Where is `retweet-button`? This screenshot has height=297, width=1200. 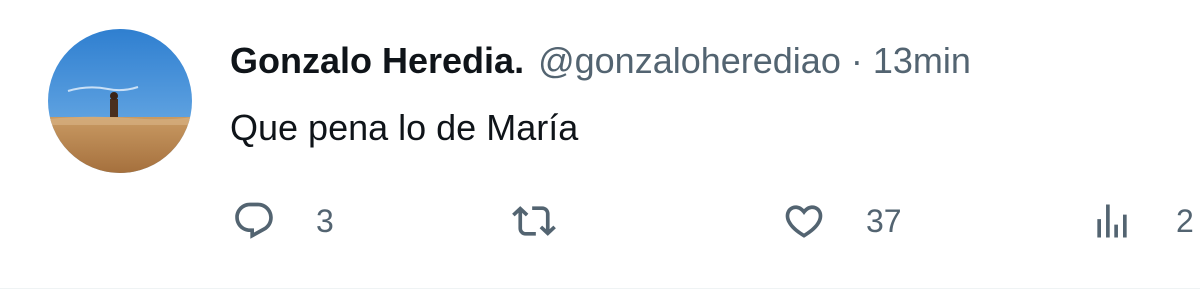 retweet-button is located at coordinates (554, 221).